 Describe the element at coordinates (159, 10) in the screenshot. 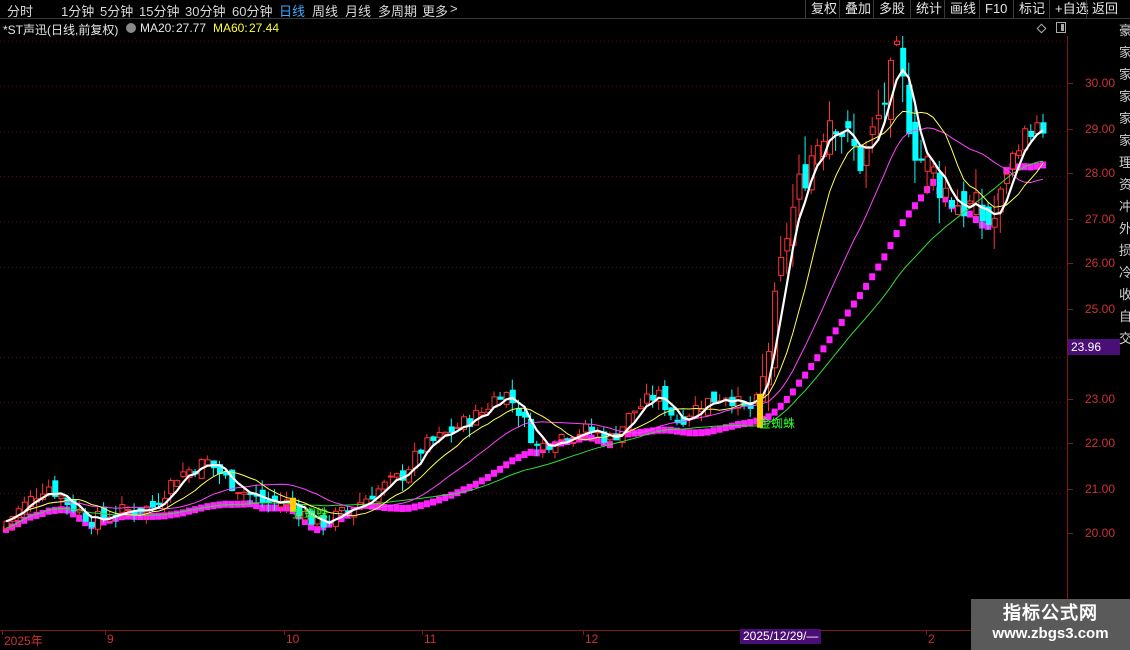

I see `period-tab-15min: 15分钟` at that location.